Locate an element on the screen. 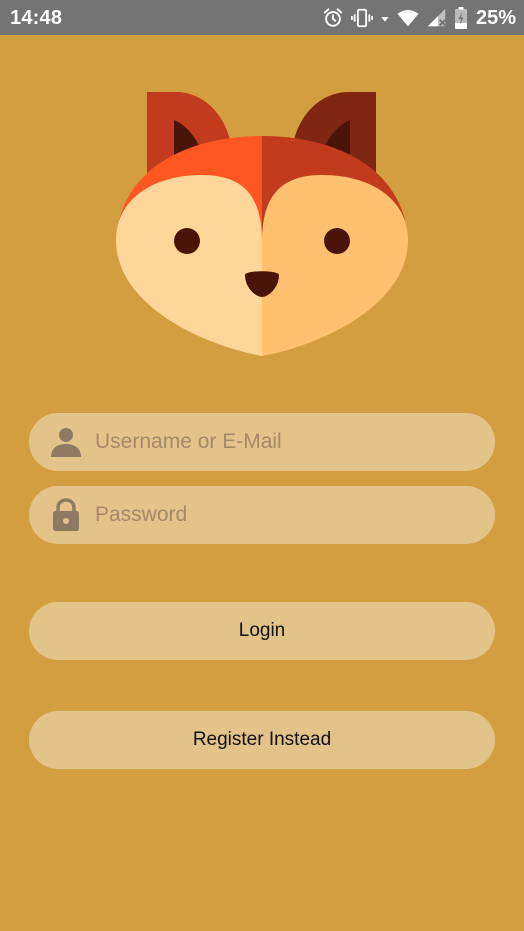  username-input is located at coordinates (285, 442).